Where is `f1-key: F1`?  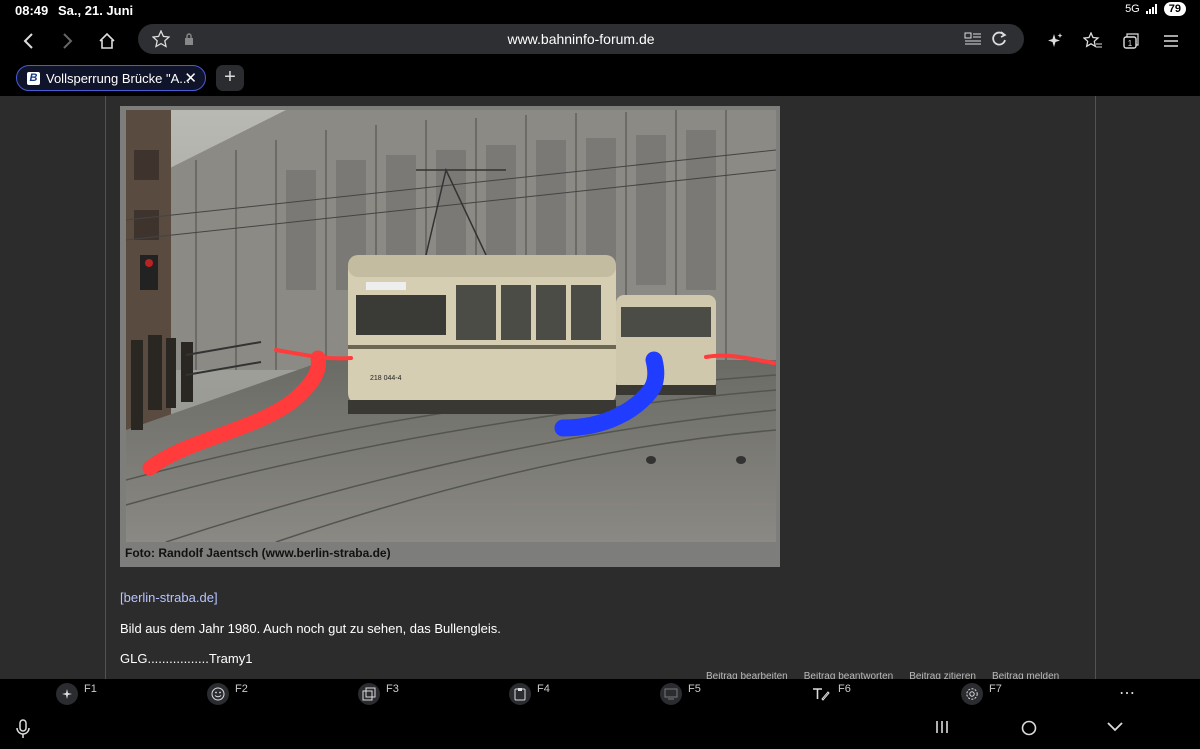
f1-key: F1 is located at coordinates (76, 694).